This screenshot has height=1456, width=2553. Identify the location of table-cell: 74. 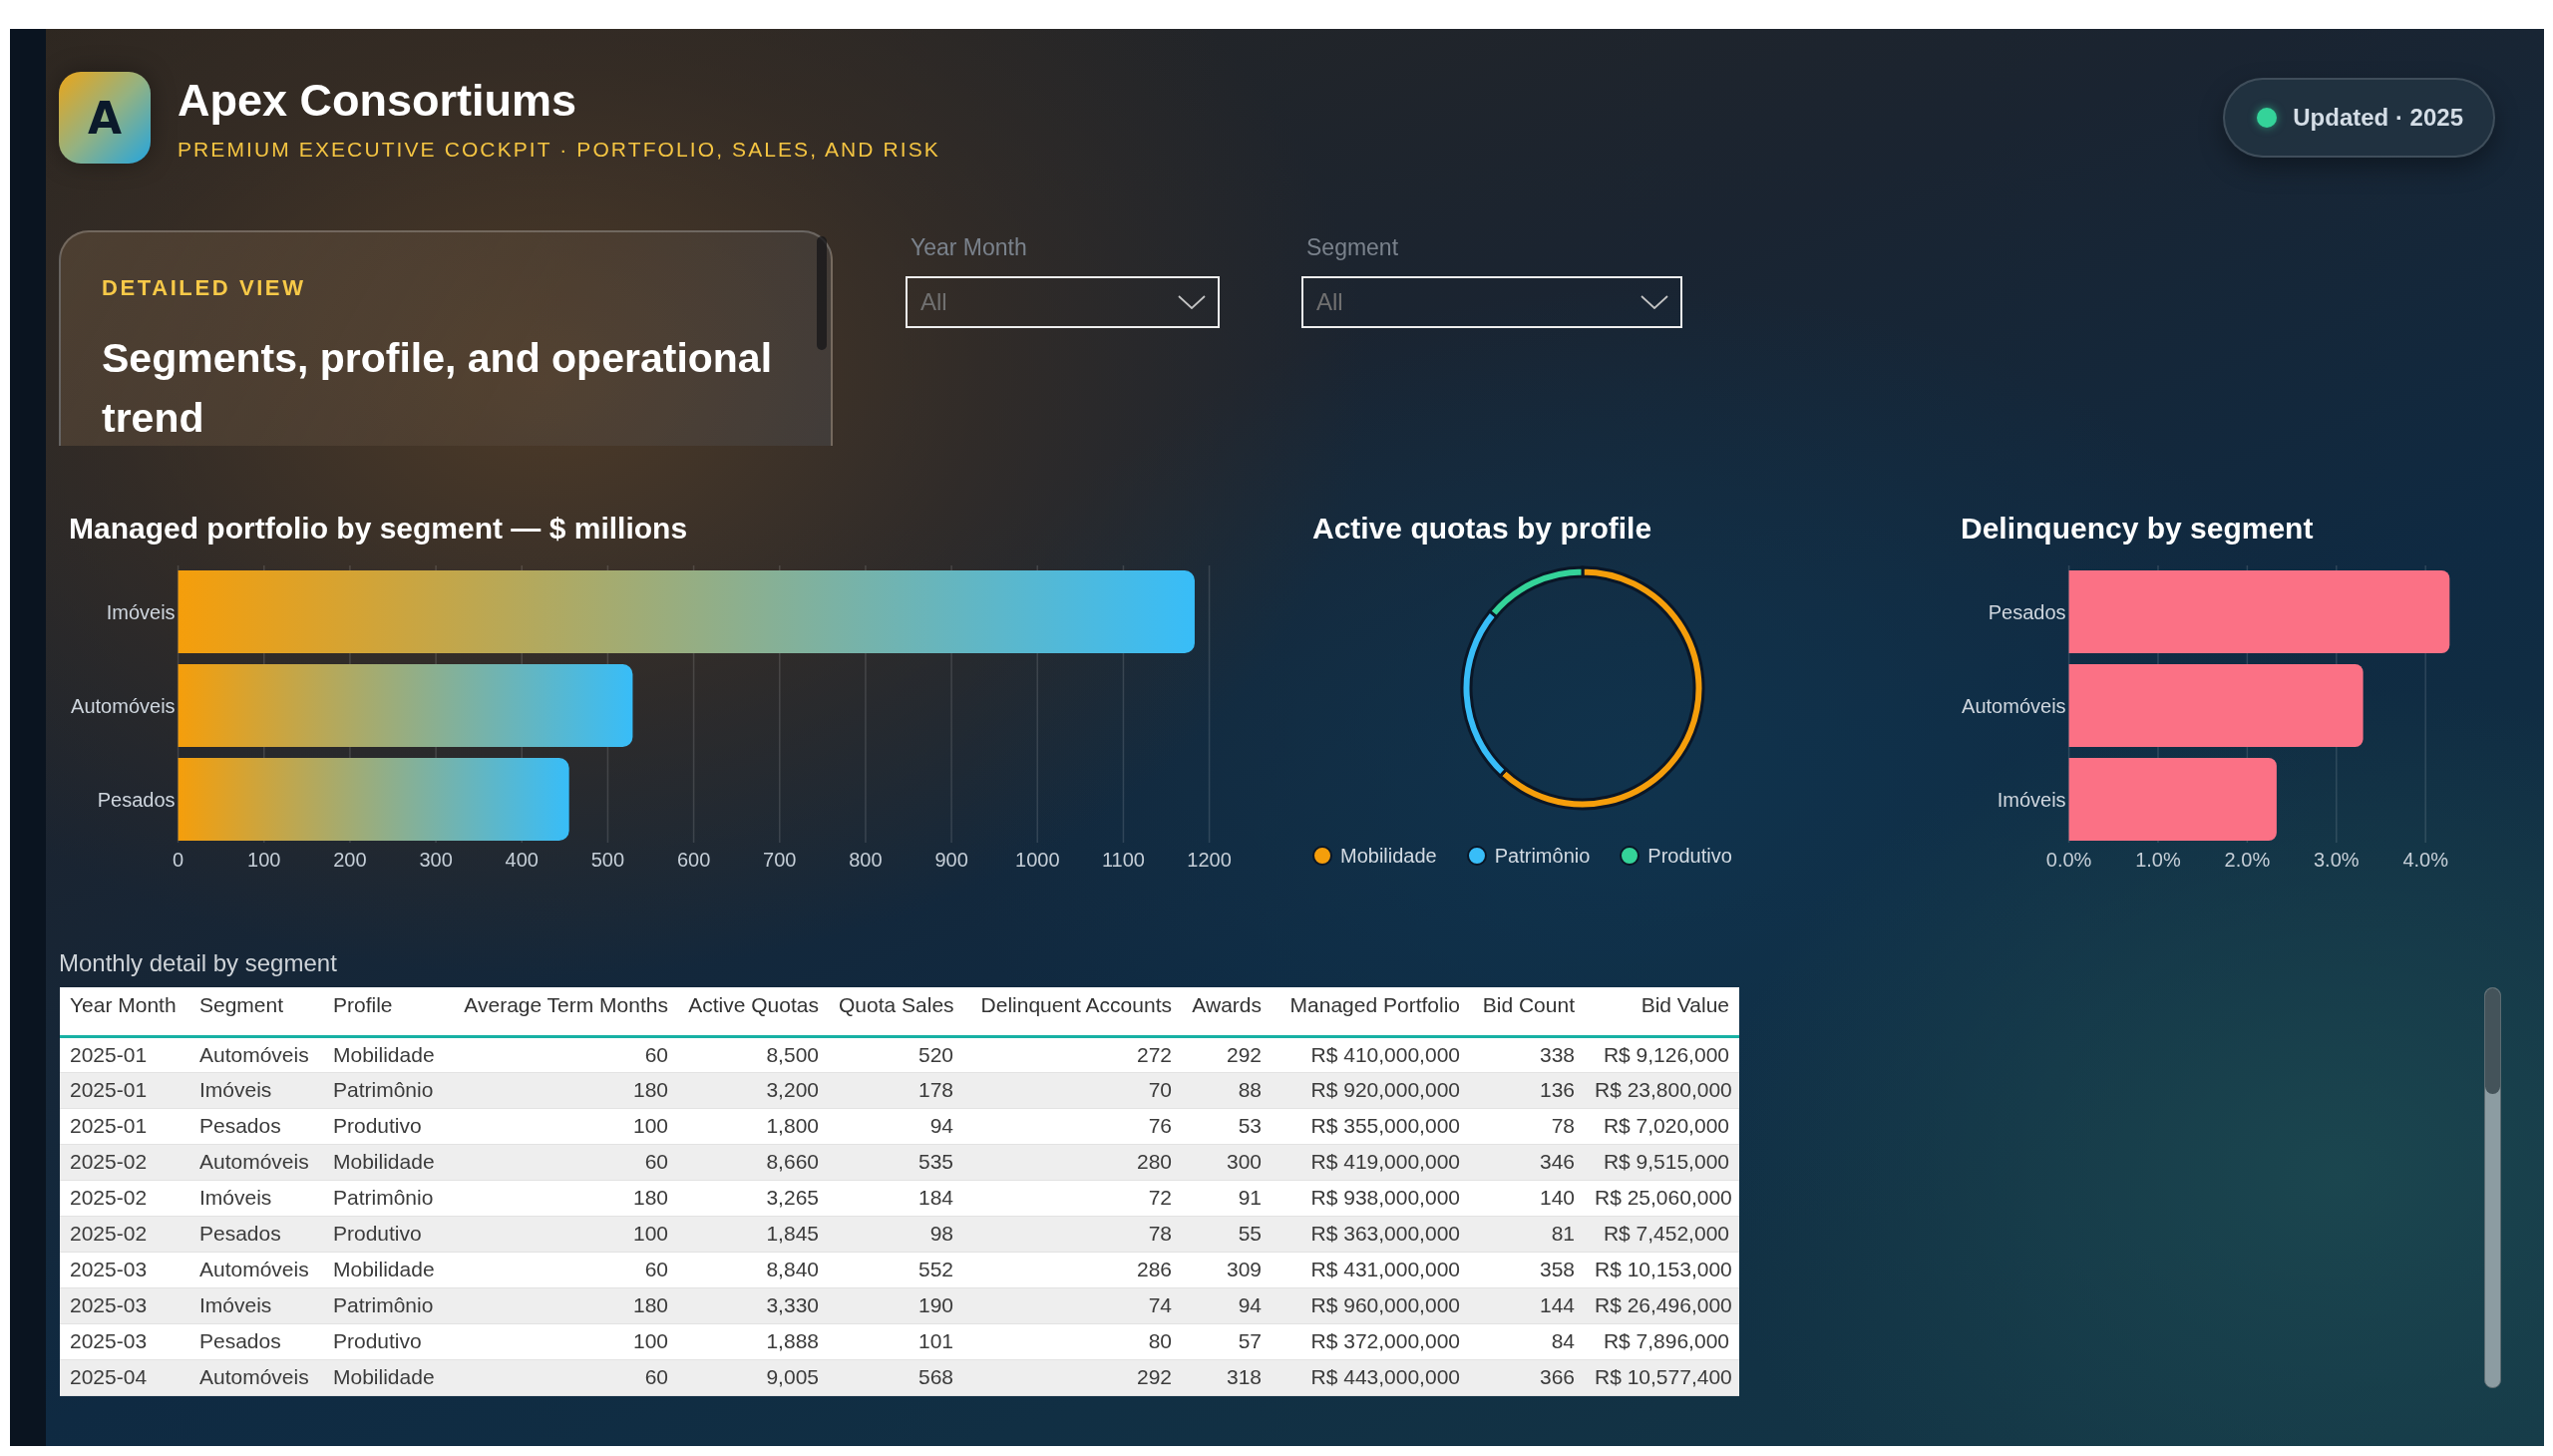
(1072, 1305).